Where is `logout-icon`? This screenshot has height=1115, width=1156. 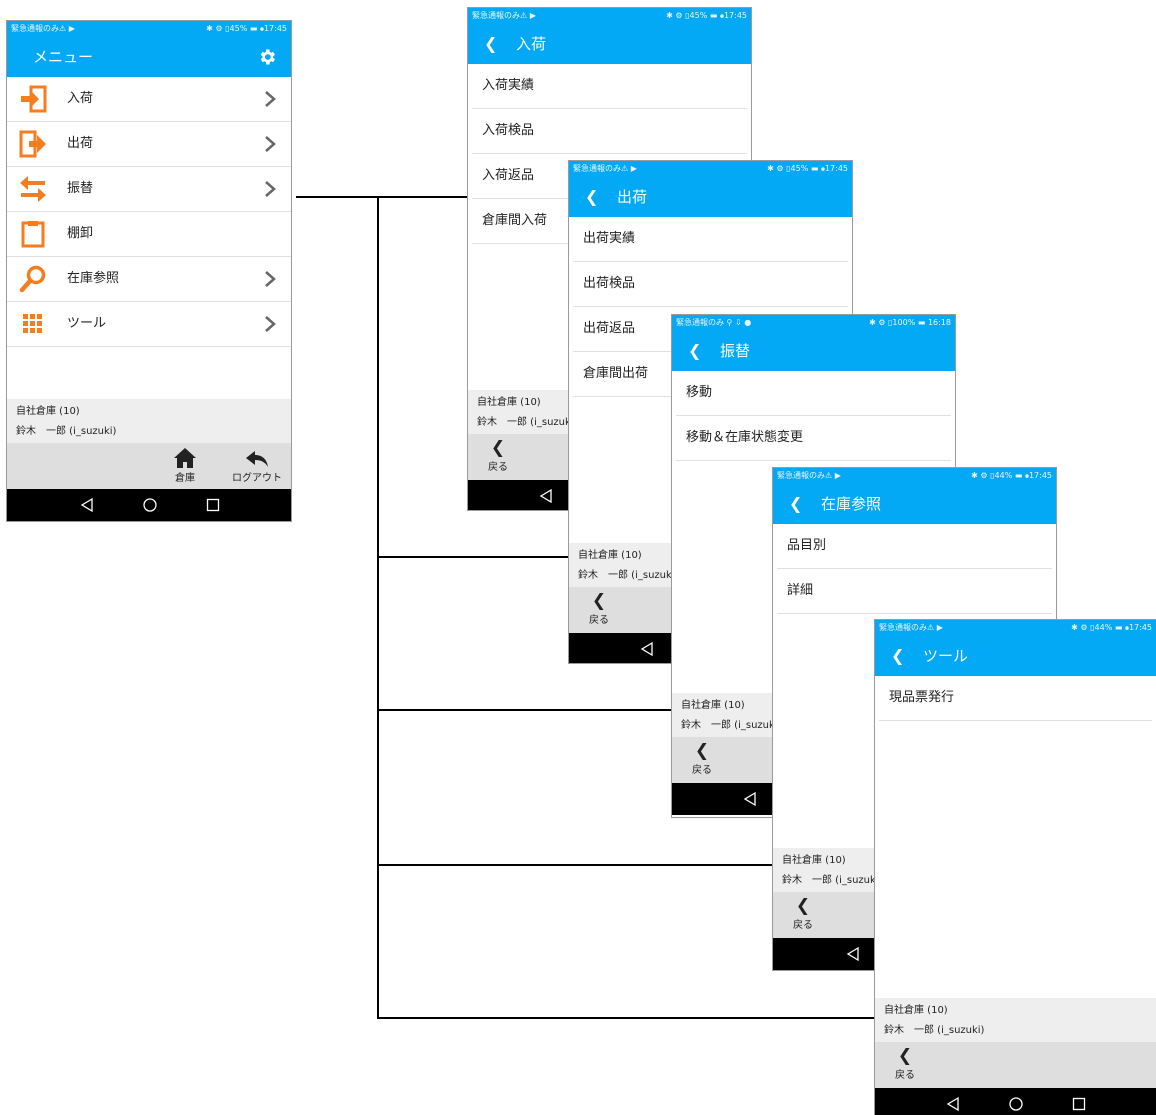 logout-icon is located at coordinates (32, 144).